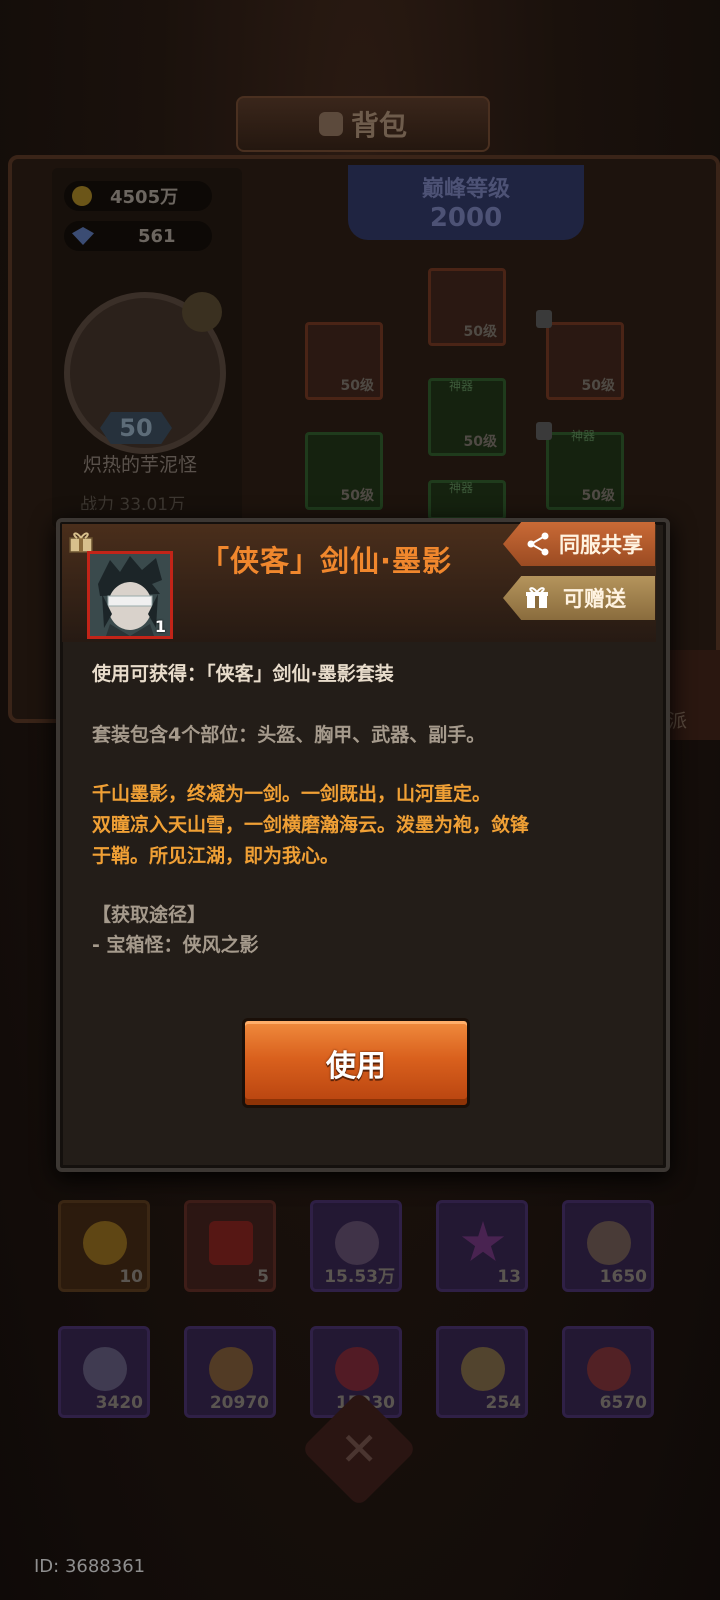  I want to click on power-partial: 战力 33.01万, so click(133, 502).